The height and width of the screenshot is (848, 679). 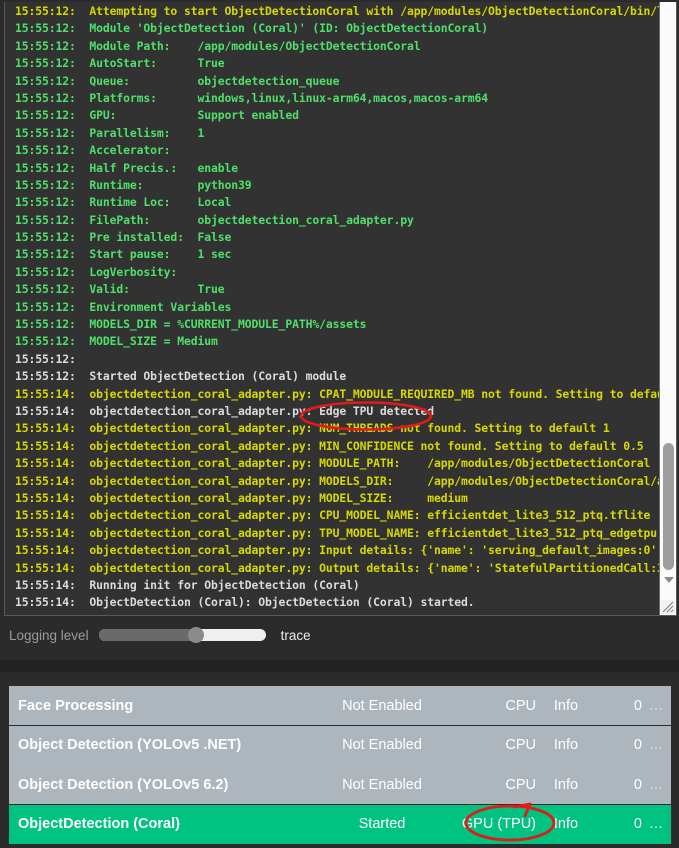 What do you see at coordinates (339, 656) in the screenshot?
I see `separator-band-upper` at bounding box center [339, 656].